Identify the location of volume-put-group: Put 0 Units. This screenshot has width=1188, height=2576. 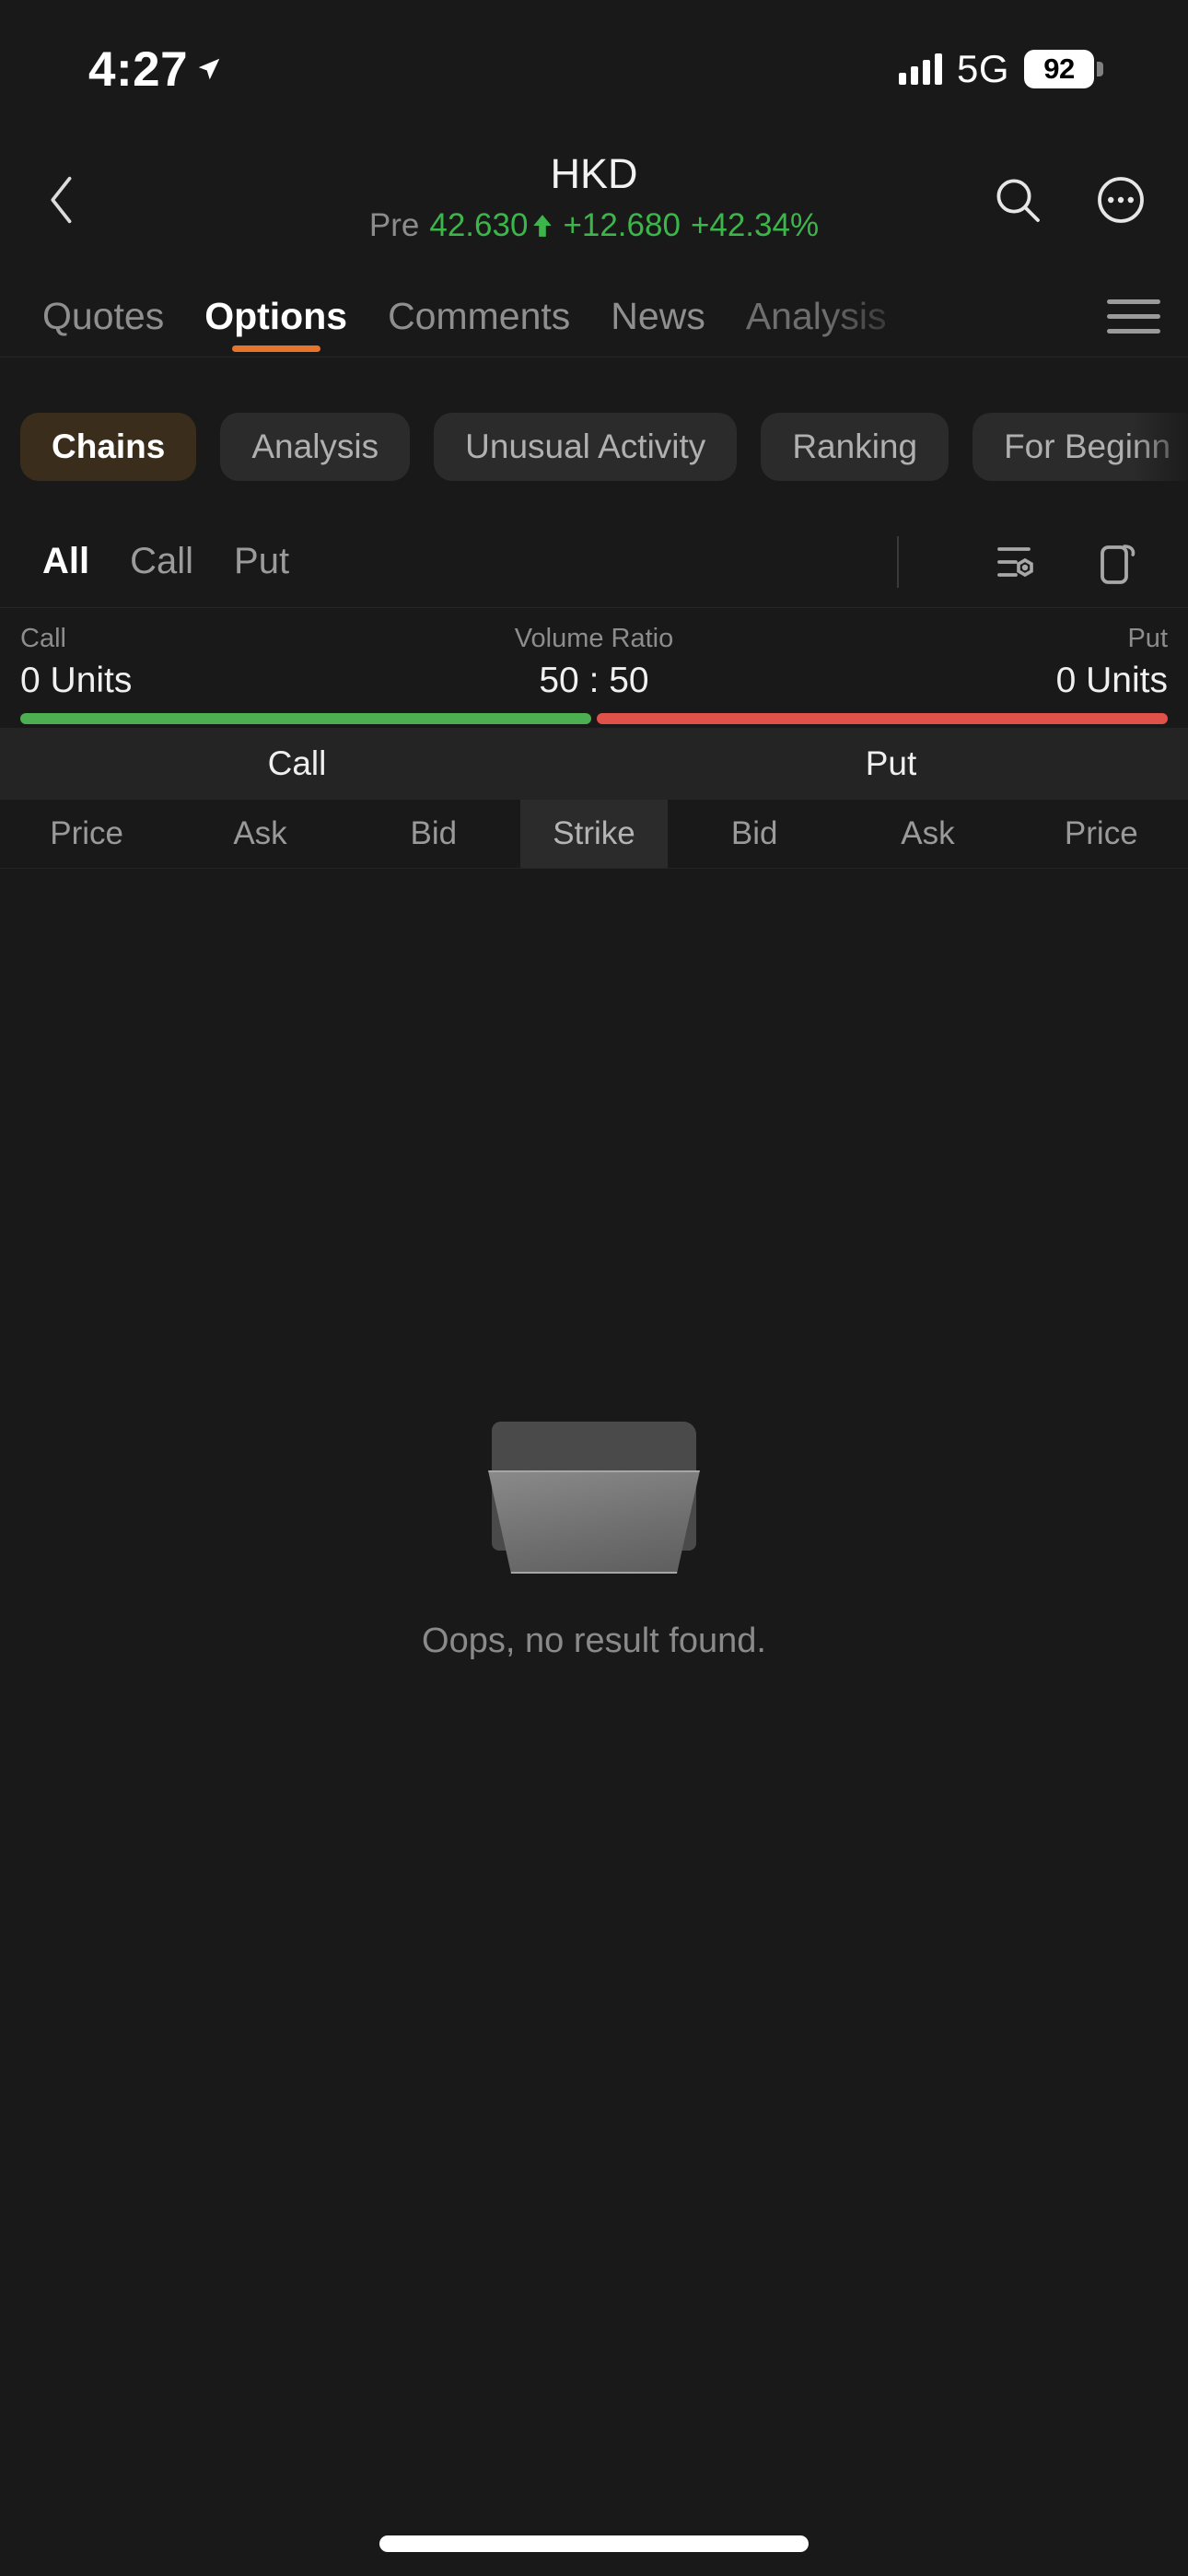
(1112, 660).